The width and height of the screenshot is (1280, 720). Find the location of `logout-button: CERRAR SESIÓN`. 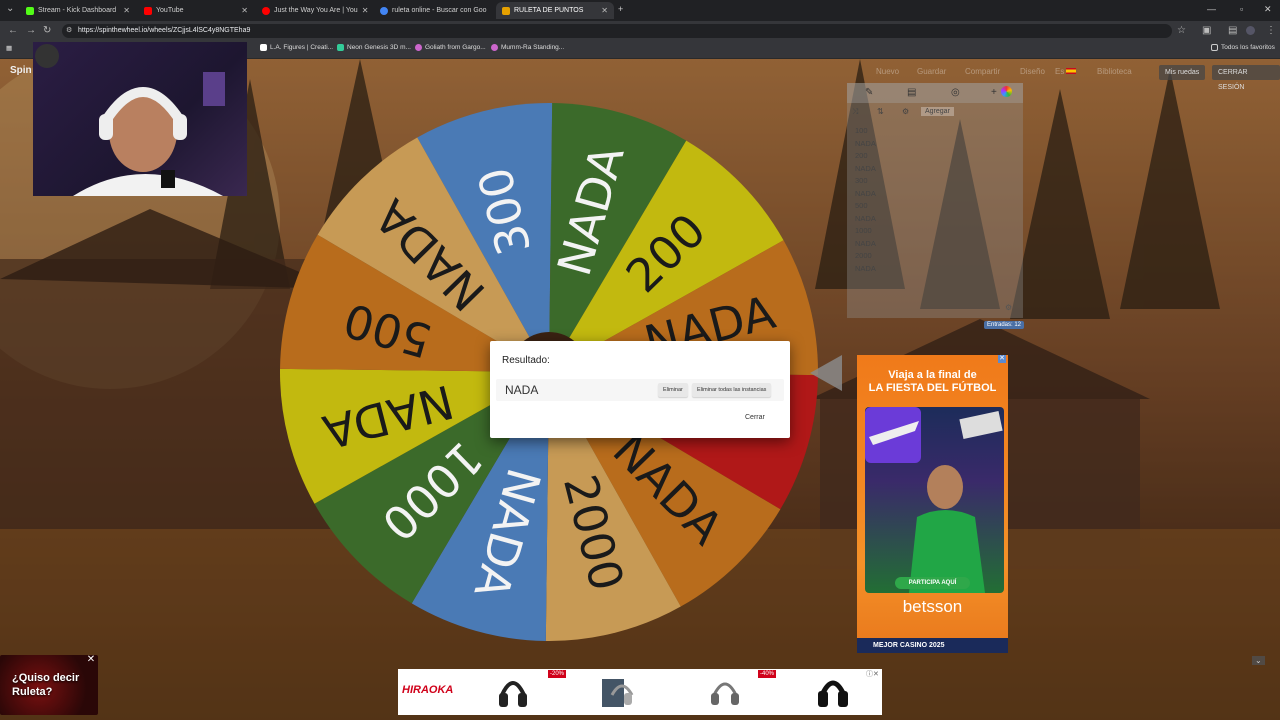

logout-button: CERRAR SESIÓN is located at coordinates (1246, 78).